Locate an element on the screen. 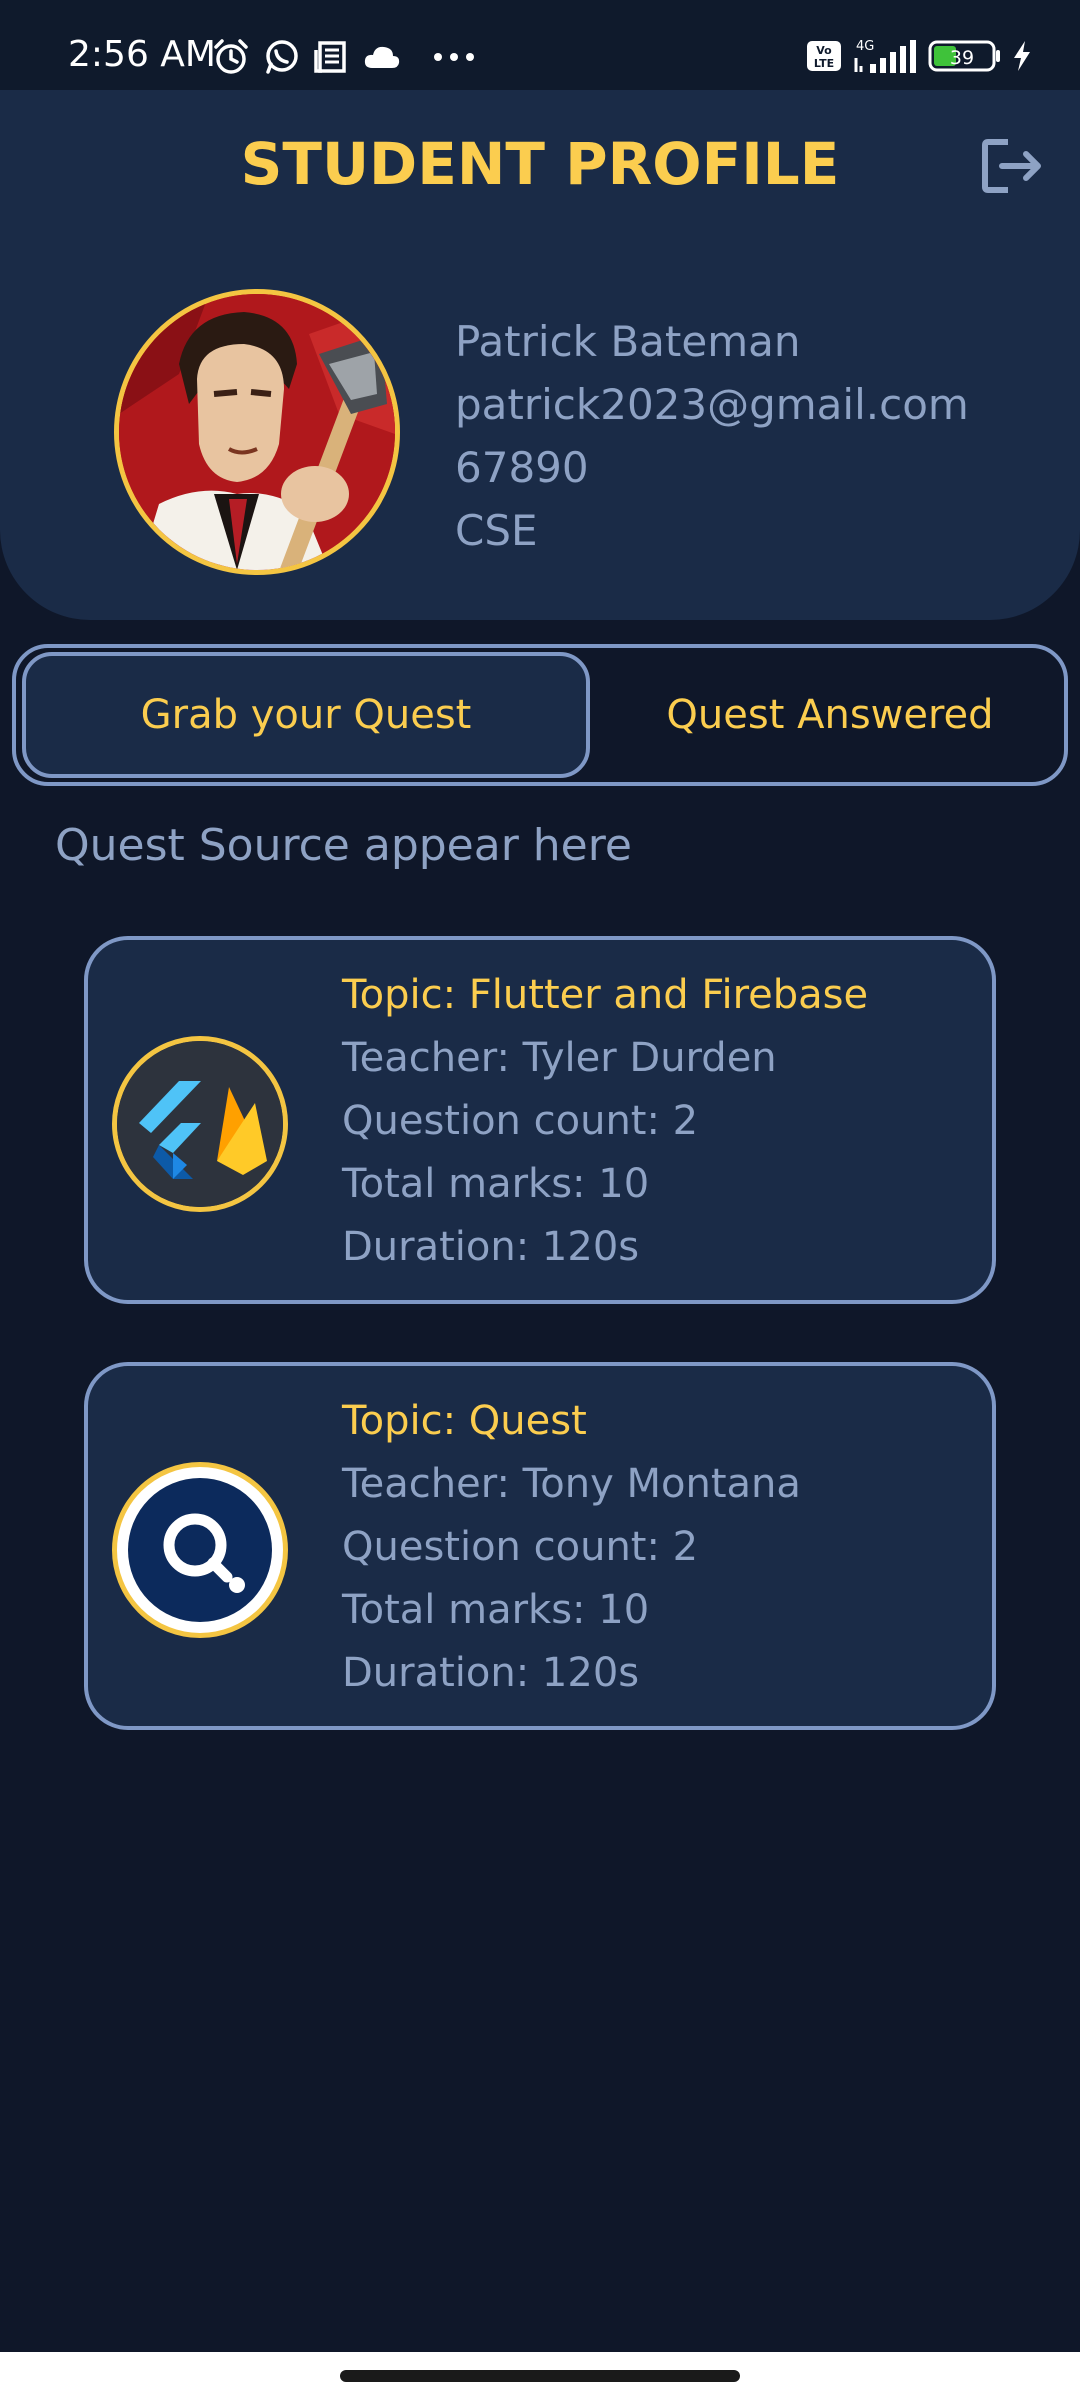 Image resolution: width=1080 pixels, height=2400 pixels. battery-level: 39 is located at coordinates (962, 58).